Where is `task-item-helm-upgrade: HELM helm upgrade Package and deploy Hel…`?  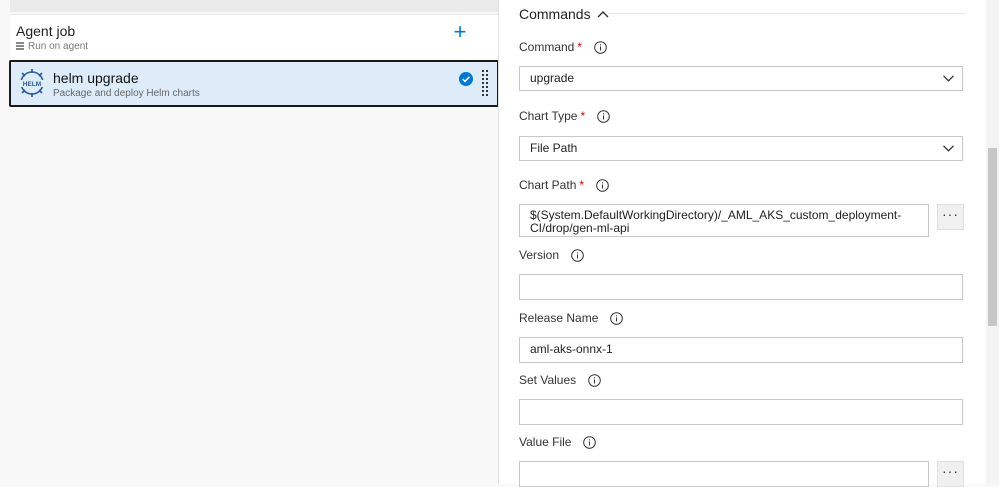
task-item-helm-upgrade: HELM helm upgrade Package and deploy Hel… is located at coordinates (254, 83).